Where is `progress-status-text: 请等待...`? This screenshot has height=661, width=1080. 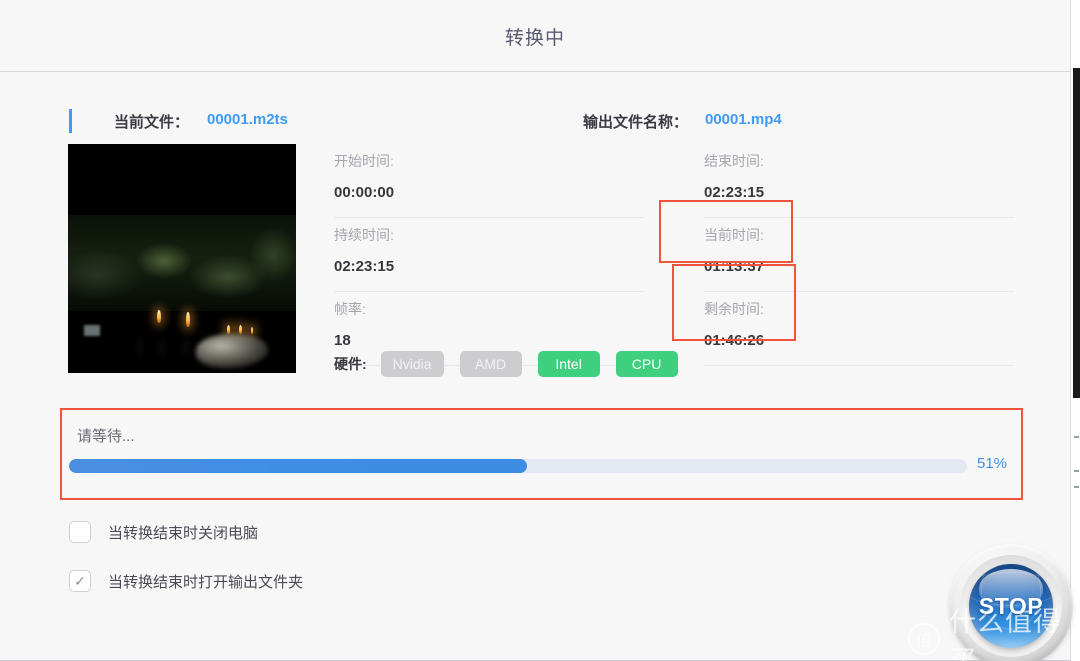 progress-status-text: 请等待... is located at coordinates (106, 436).